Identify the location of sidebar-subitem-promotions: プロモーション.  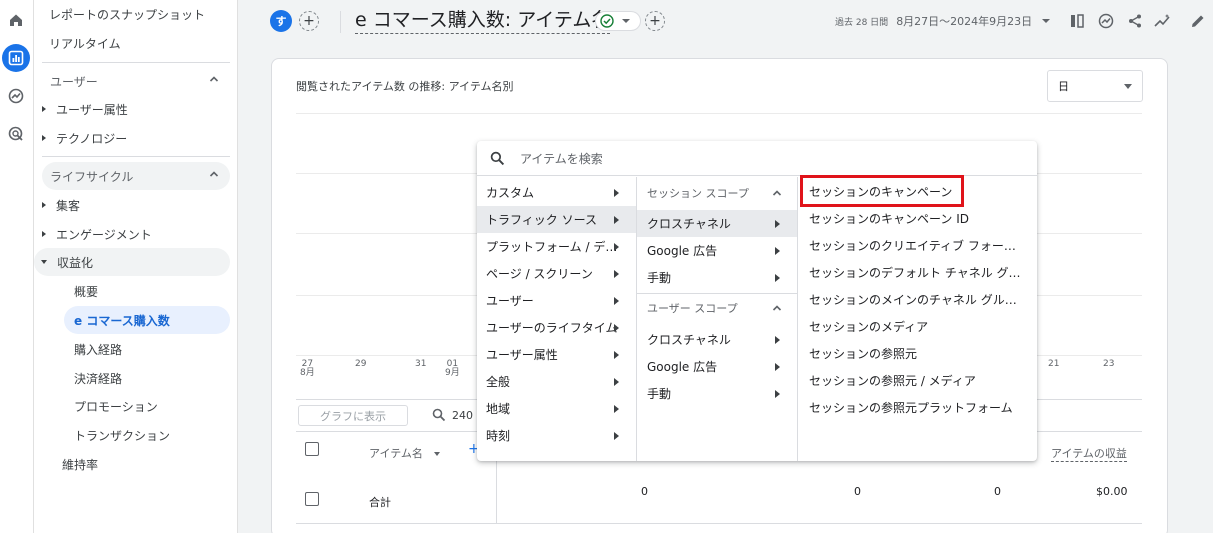
(147, 406).